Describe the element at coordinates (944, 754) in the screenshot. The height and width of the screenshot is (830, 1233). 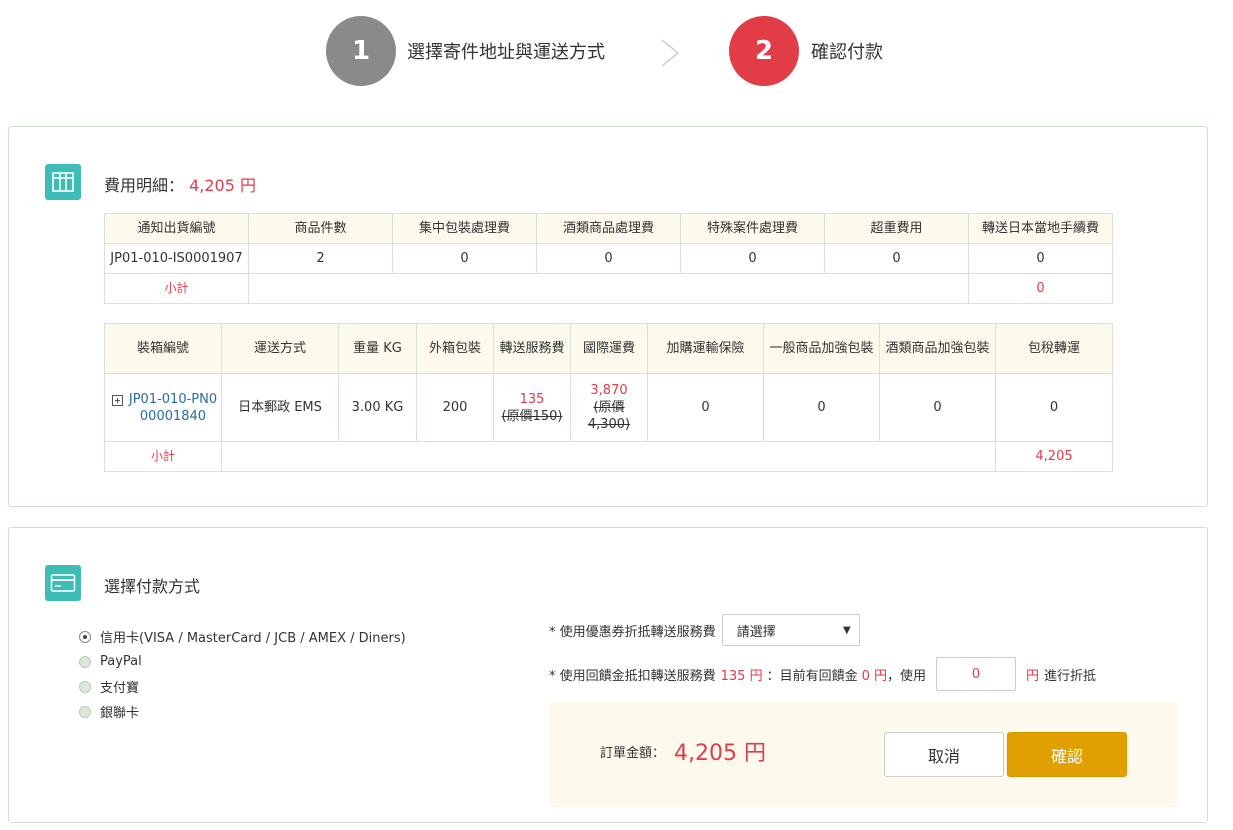
I see `cancel-button: 取消` at that location.